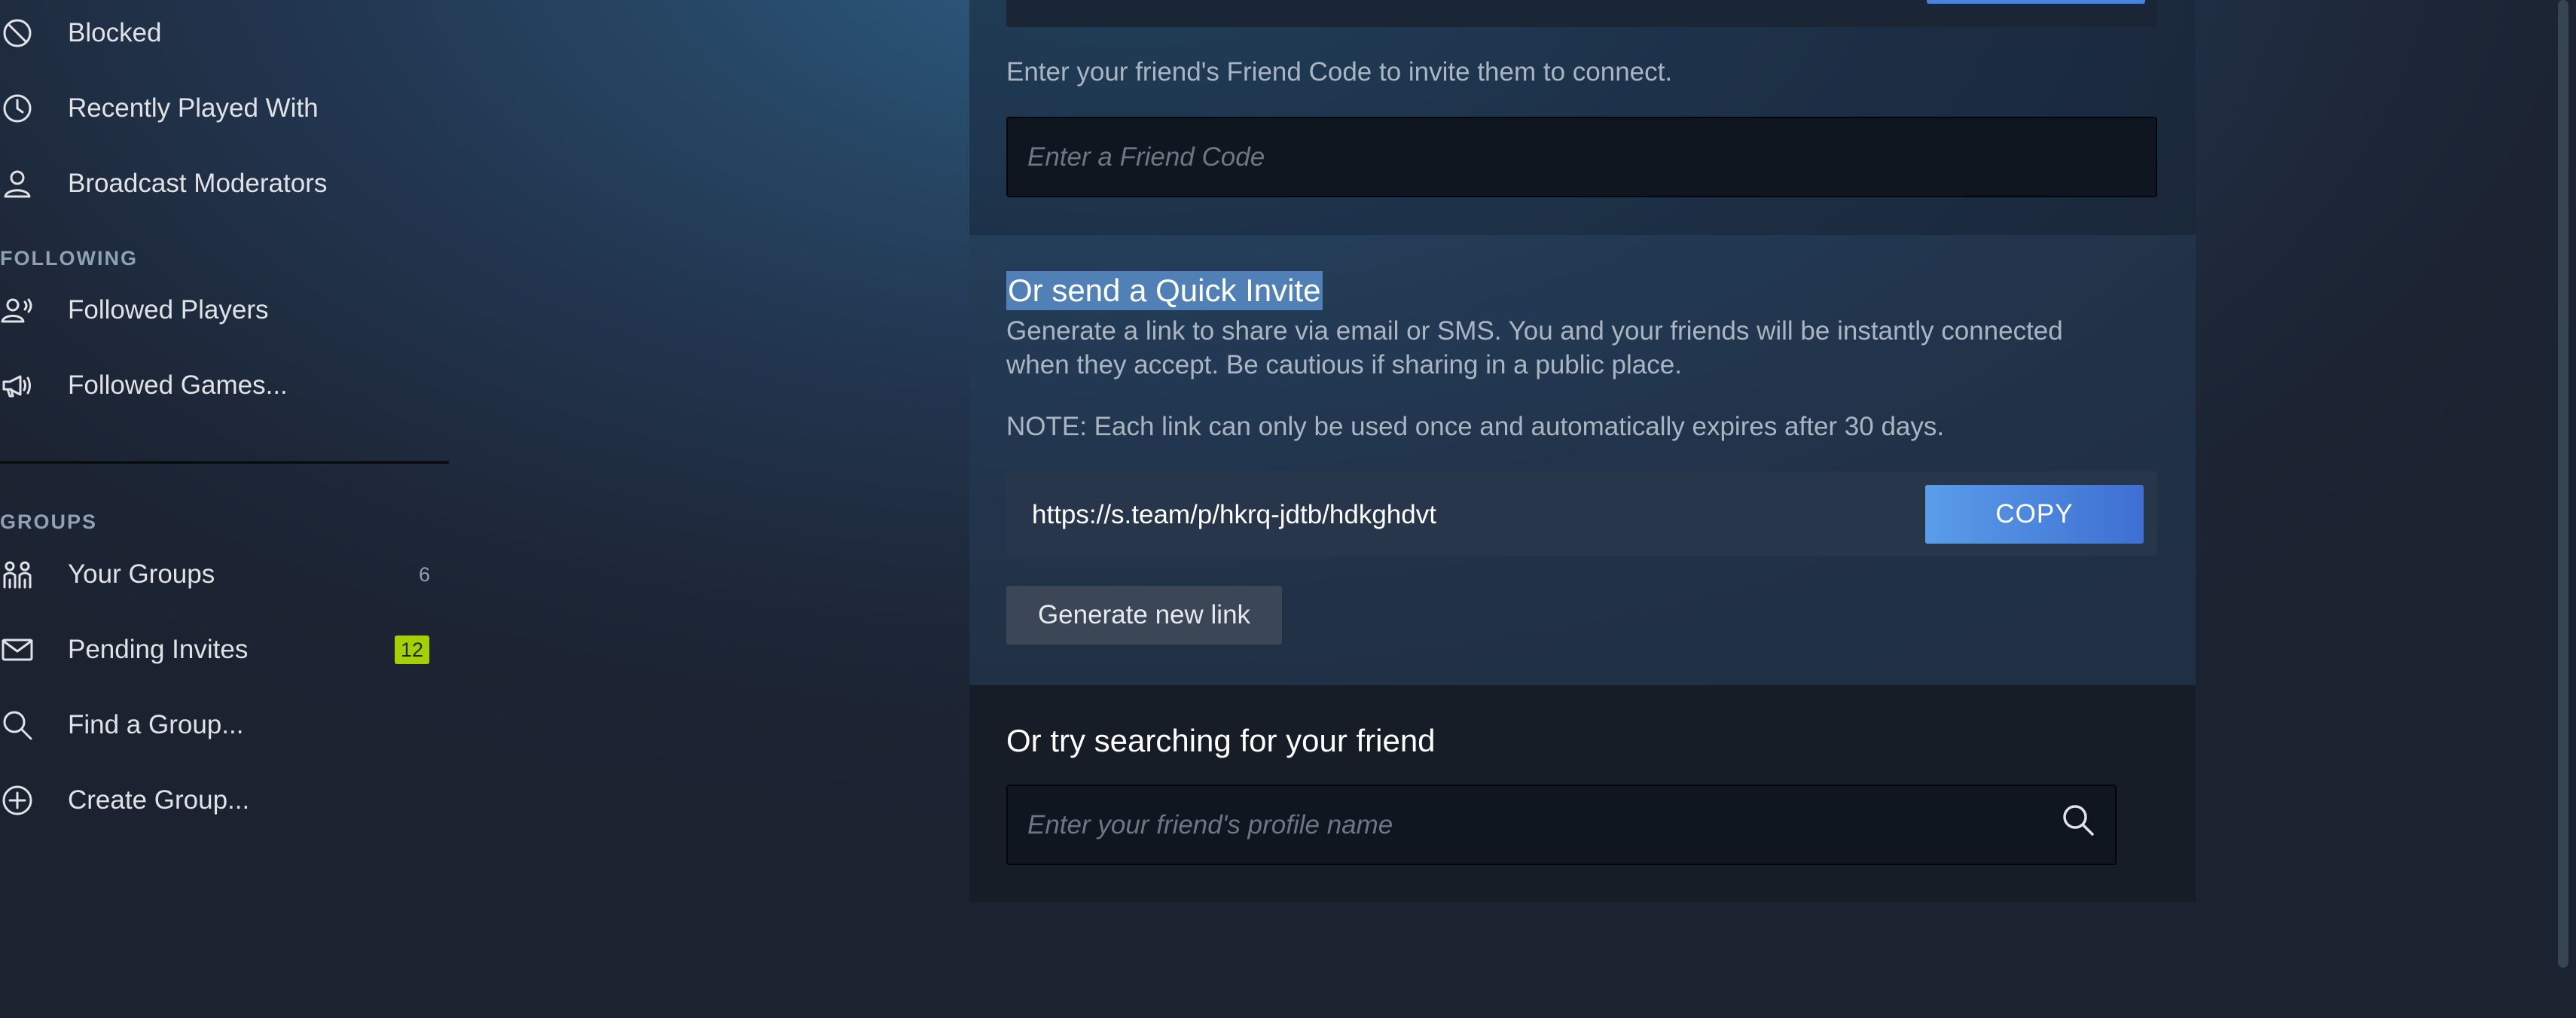  I want to click on sidebar-item-your-groups: Your Groups 6, so click(219, 574).